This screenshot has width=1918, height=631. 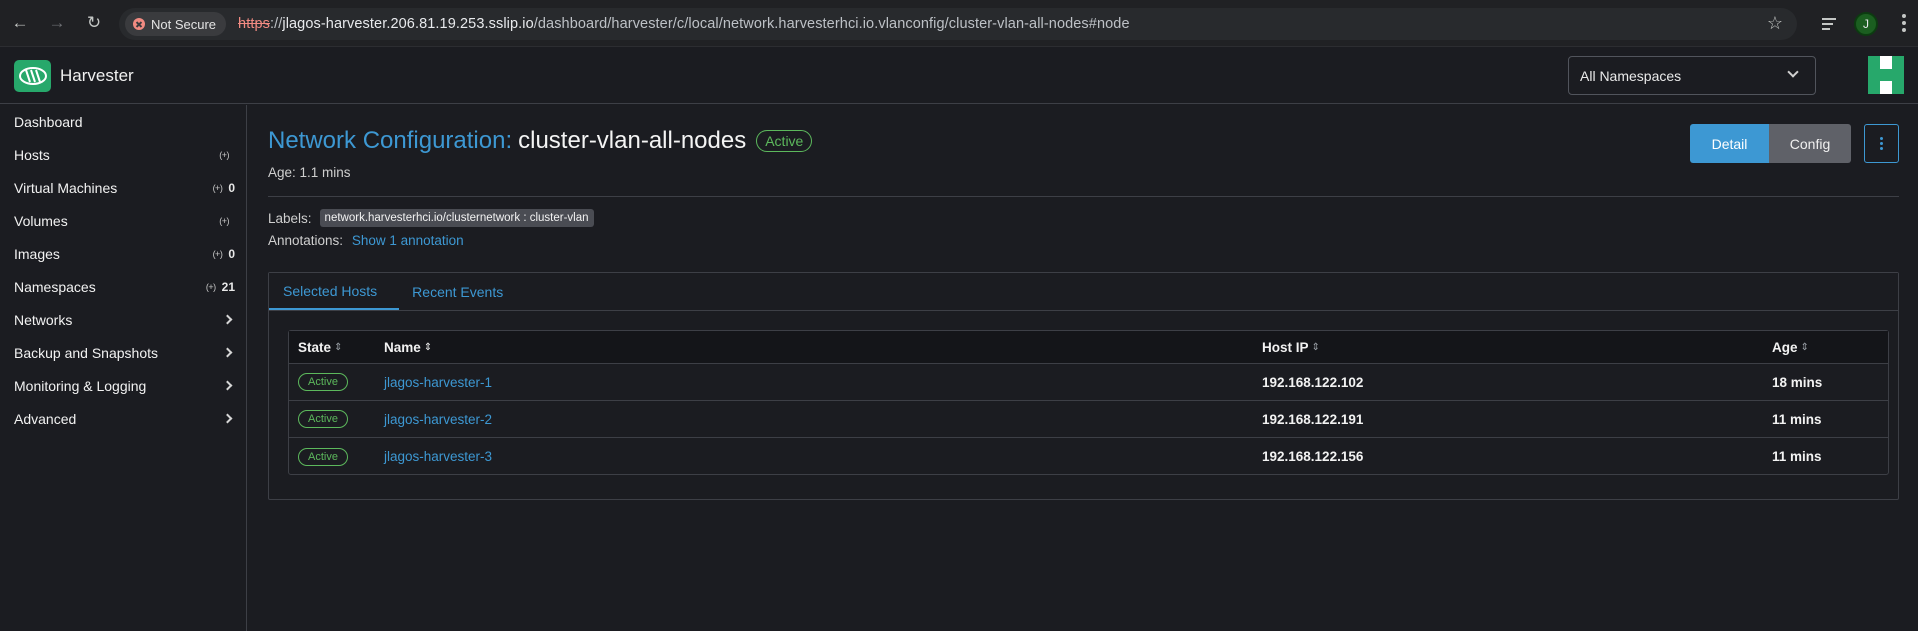 I want to click on host-age: 18 mins, so click(x=1797, y=382).